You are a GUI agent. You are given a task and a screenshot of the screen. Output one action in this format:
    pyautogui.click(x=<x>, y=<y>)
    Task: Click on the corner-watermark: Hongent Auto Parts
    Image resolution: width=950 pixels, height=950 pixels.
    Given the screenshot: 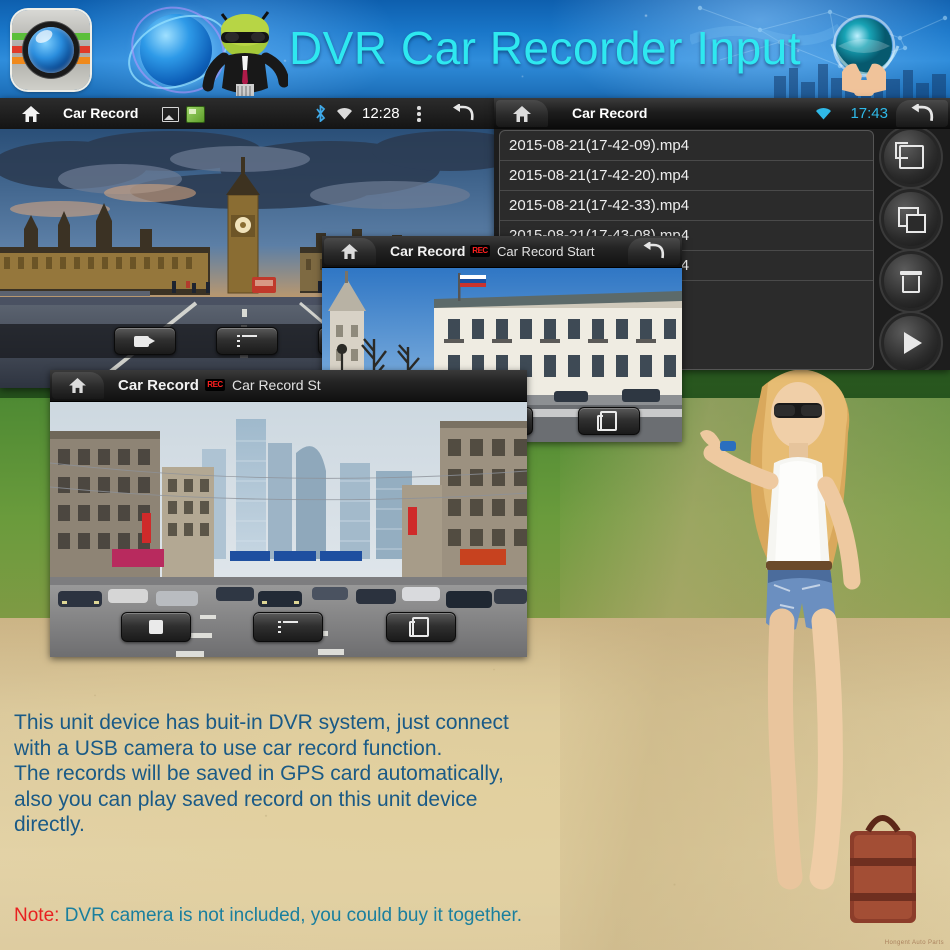 What is the action you would take?
    pyautogui.click(x=914, y=943)
    